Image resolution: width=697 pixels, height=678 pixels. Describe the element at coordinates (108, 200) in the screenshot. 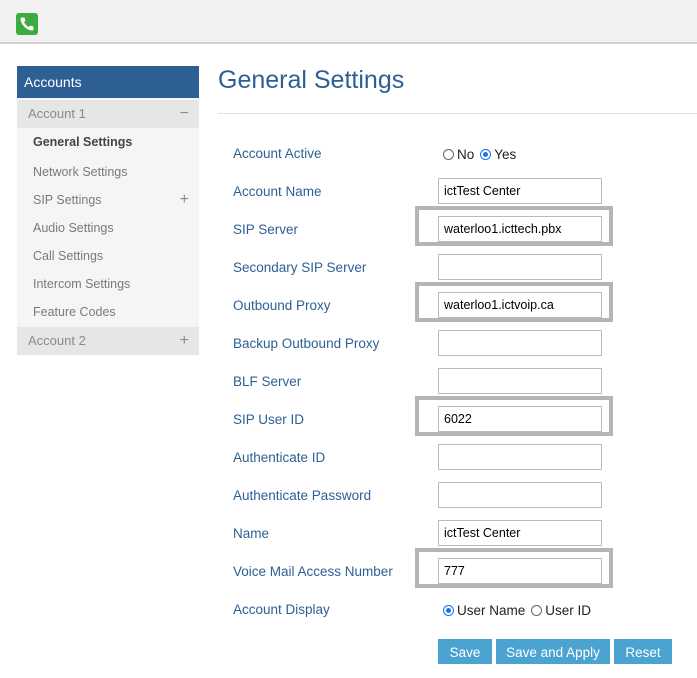

I see `sidebar-item-sip-settings: SIP Settings +` at that location.